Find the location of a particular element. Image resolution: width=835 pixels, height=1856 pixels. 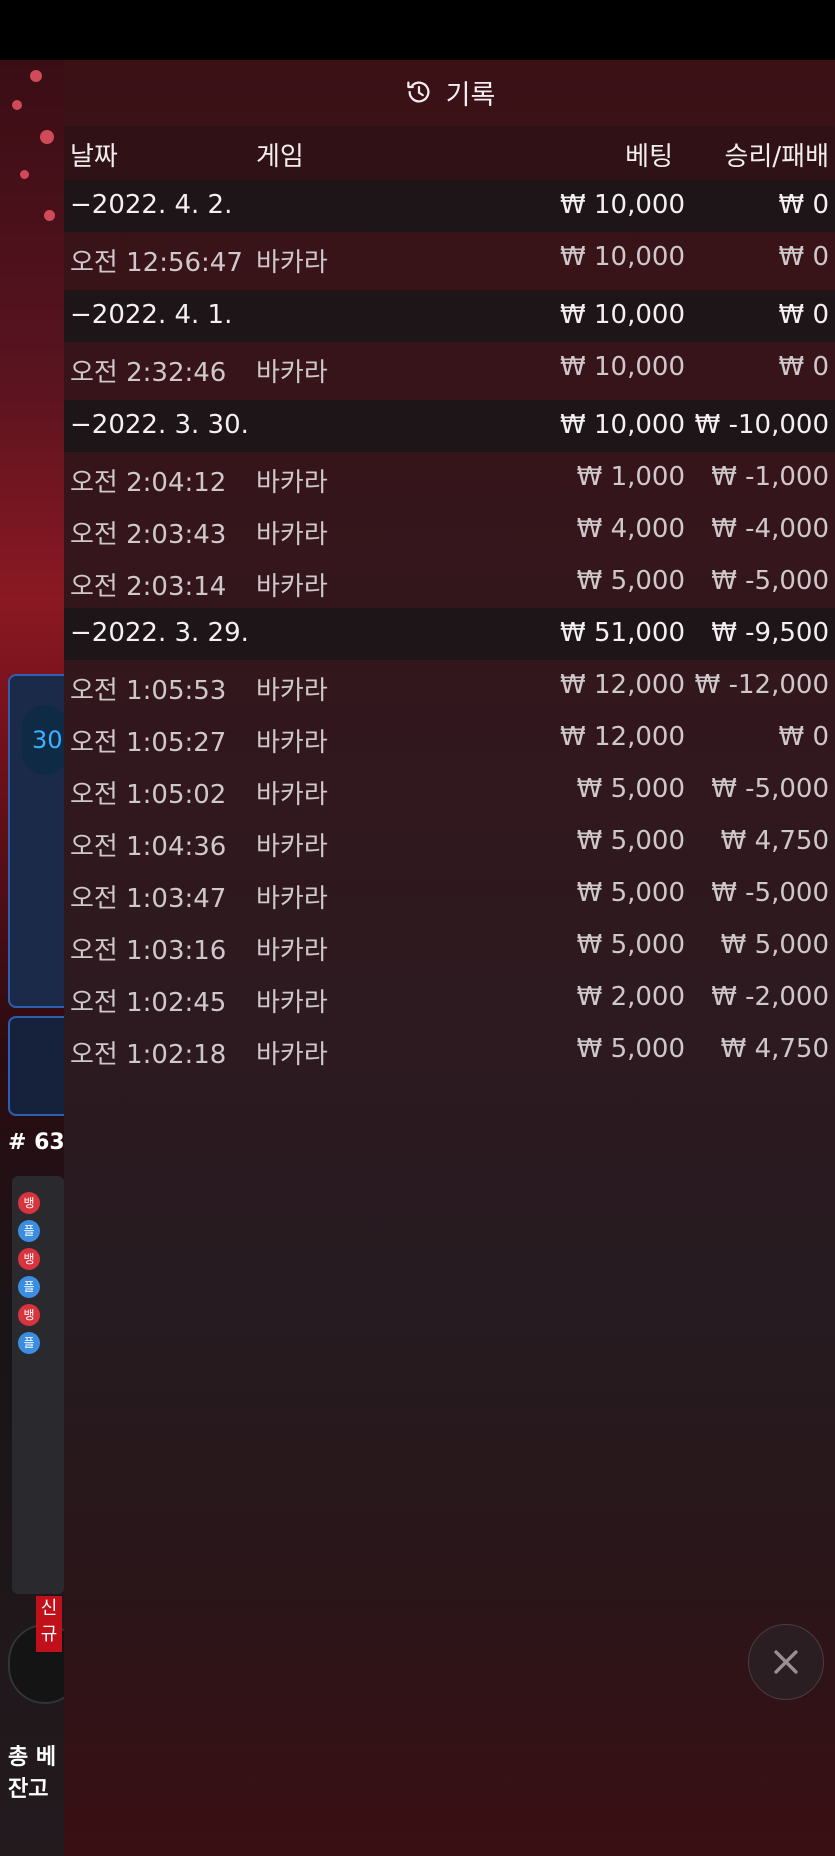

date-group-row: −2022. 4. 2. ₩ 10,000 ₩ 0 is located at coordinates (449, 206).